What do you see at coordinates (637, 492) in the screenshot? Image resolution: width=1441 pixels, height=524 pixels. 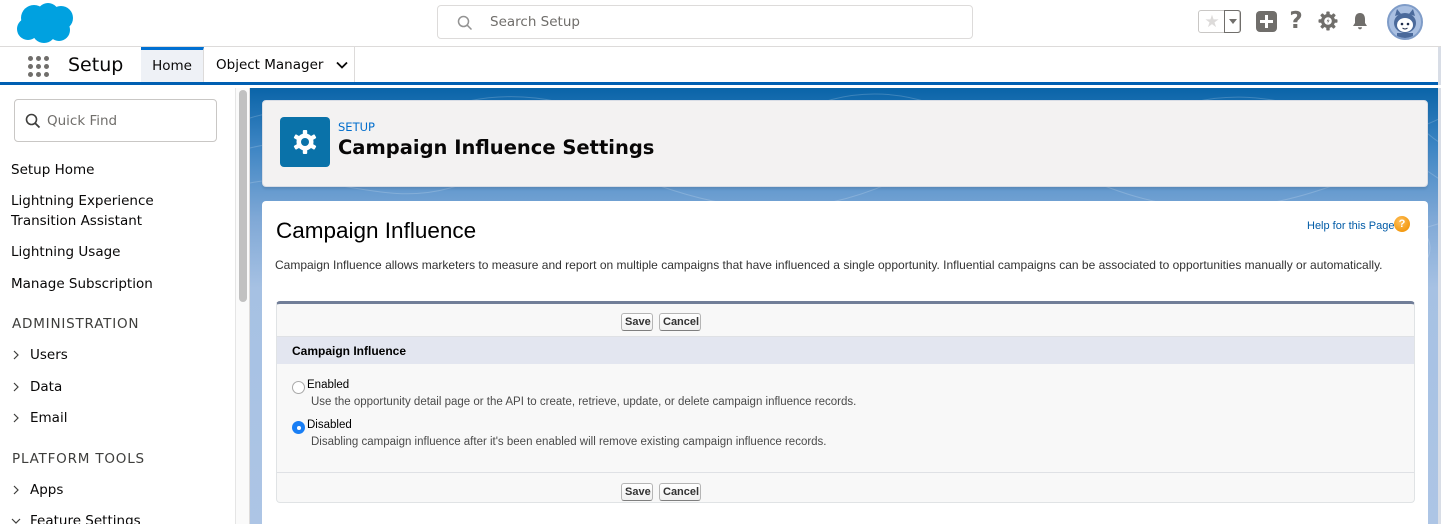 I see `save-button-bottom: Save` at bounding box center [637, 492].